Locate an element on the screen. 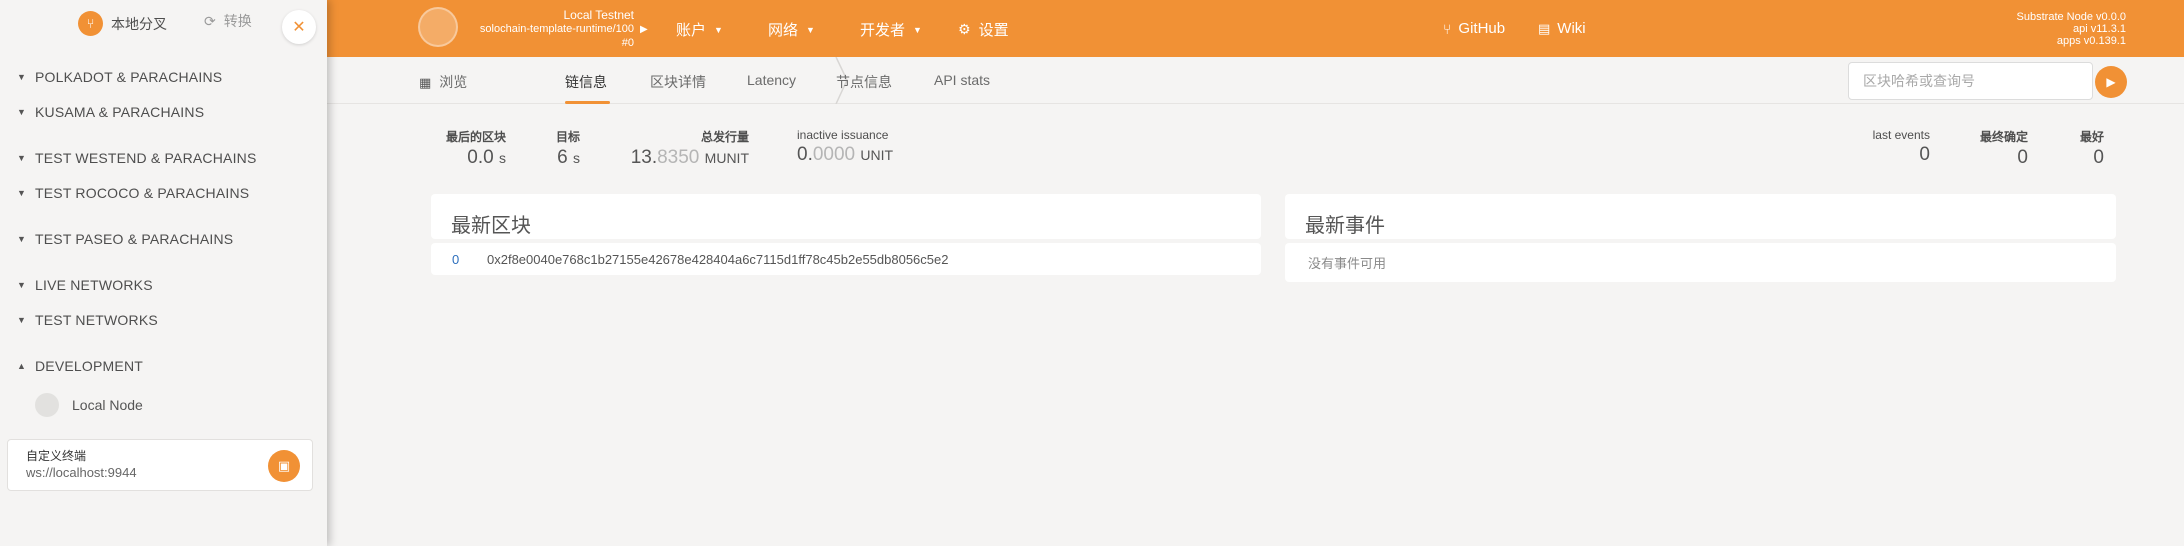 The height and width of the screenshot is (546, 2184). stat-label: last events is located at coordinates (1901, 135).